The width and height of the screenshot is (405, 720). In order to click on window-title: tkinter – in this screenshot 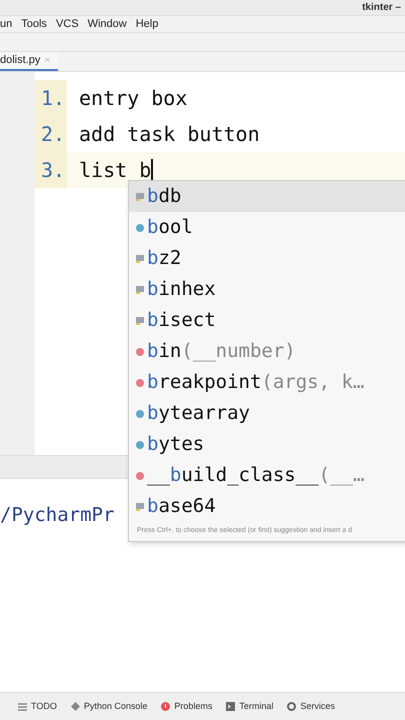, I will do `click(381, 8)`.